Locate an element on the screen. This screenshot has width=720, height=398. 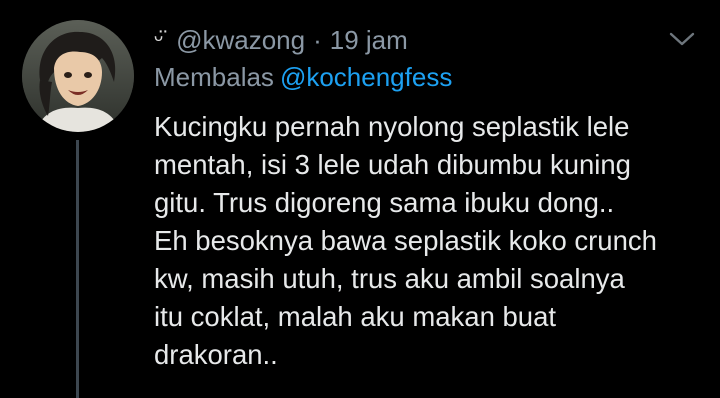
avatar-image is located at coordinates (78, 76).